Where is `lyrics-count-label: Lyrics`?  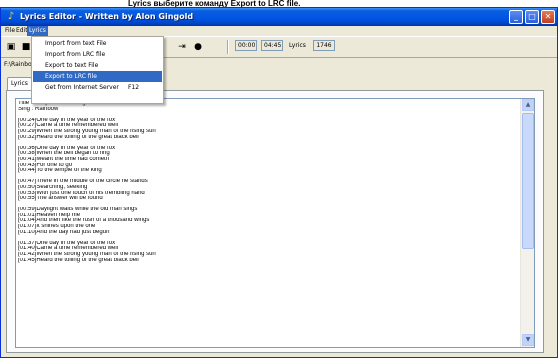 lyrics-count-label: Lyrics is located at coordinates (297, 45).